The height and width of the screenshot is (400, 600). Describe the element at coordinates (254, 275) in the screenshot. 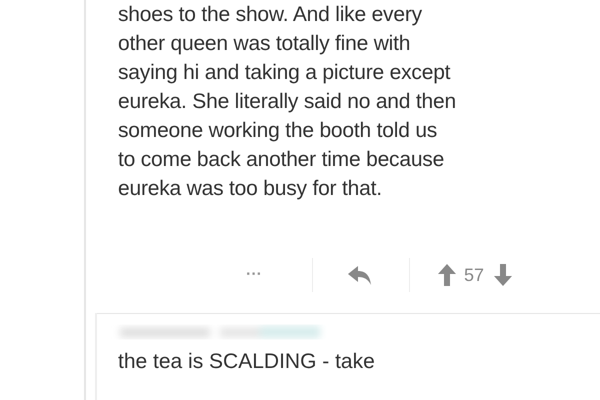

I see `more-button: ···` at that location.